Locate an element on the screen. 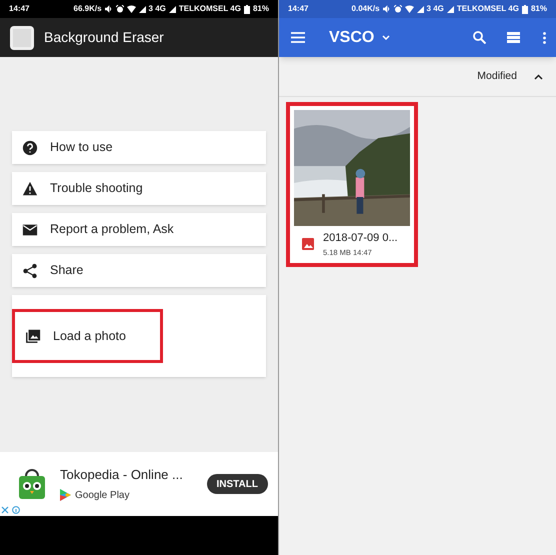 The height and width of the screenshot is (555, 556). menu-item: Trouble shooting is located at coordinates (139, 188).